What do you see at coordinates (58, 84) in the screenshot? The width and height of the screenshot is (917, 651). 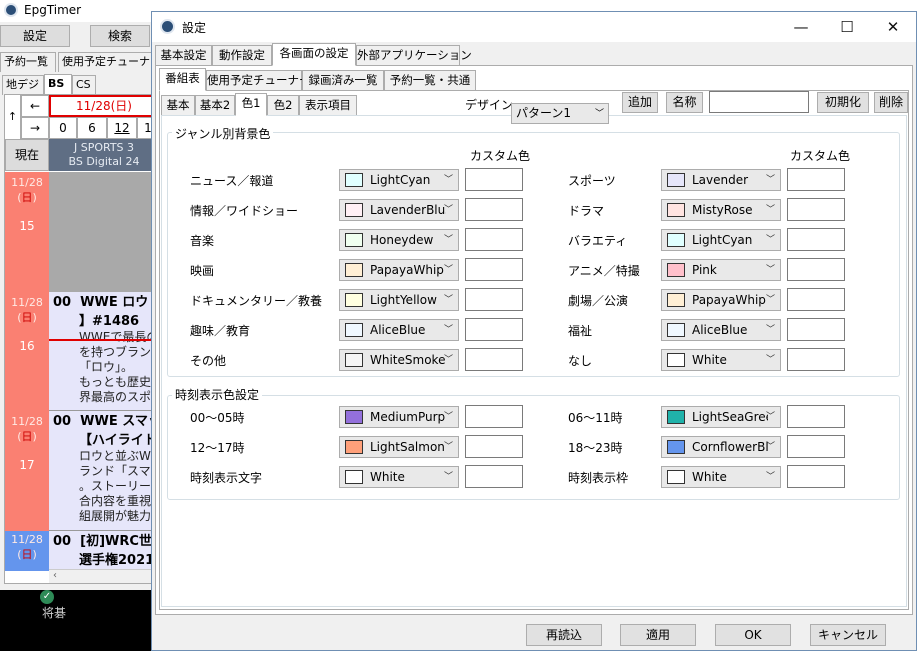 I see `tab-bs: BS` at bounding box center [58, 84].